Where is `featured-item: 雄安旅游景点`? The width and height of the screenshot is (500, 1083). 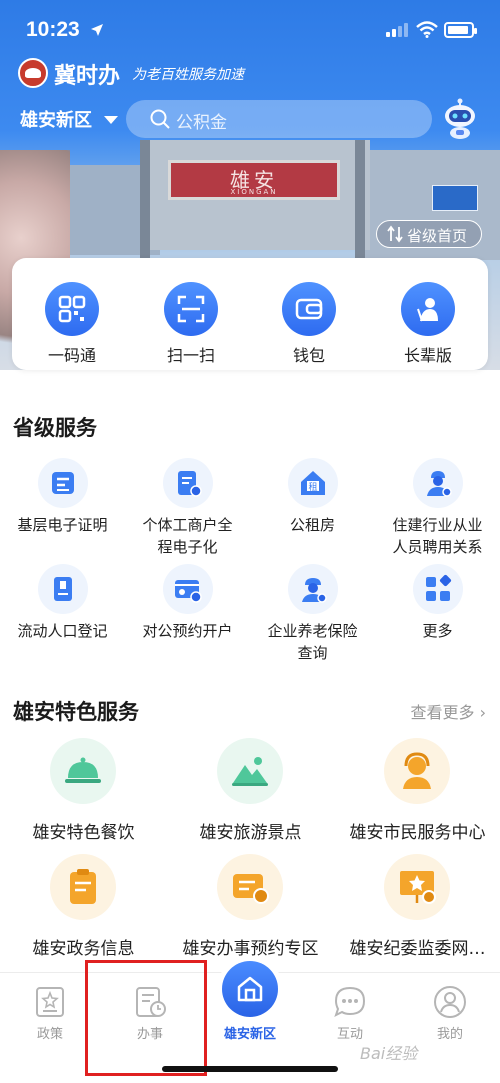
featured-item: 雄安旅游景点 is located at coordinates (250, 793).